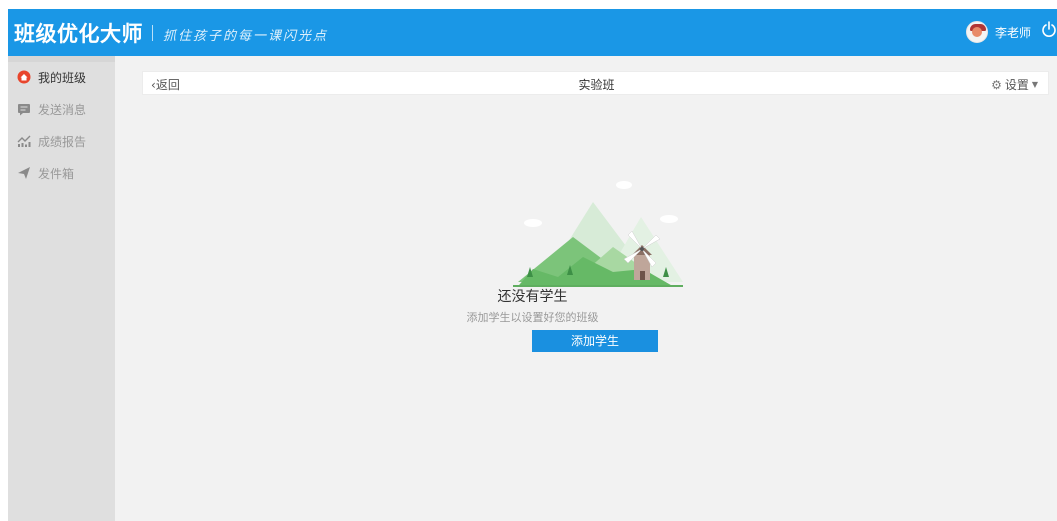  I want to click on sidebar-item-label: 成绩报告, so click(62, 142).